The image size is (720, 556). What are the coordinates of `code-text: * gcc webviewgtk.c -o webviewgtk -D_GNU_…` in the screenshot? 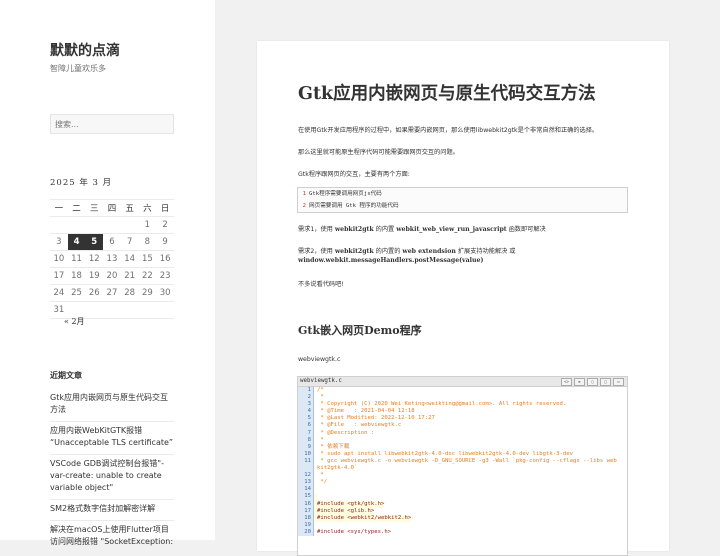 It's located at (467, 460).